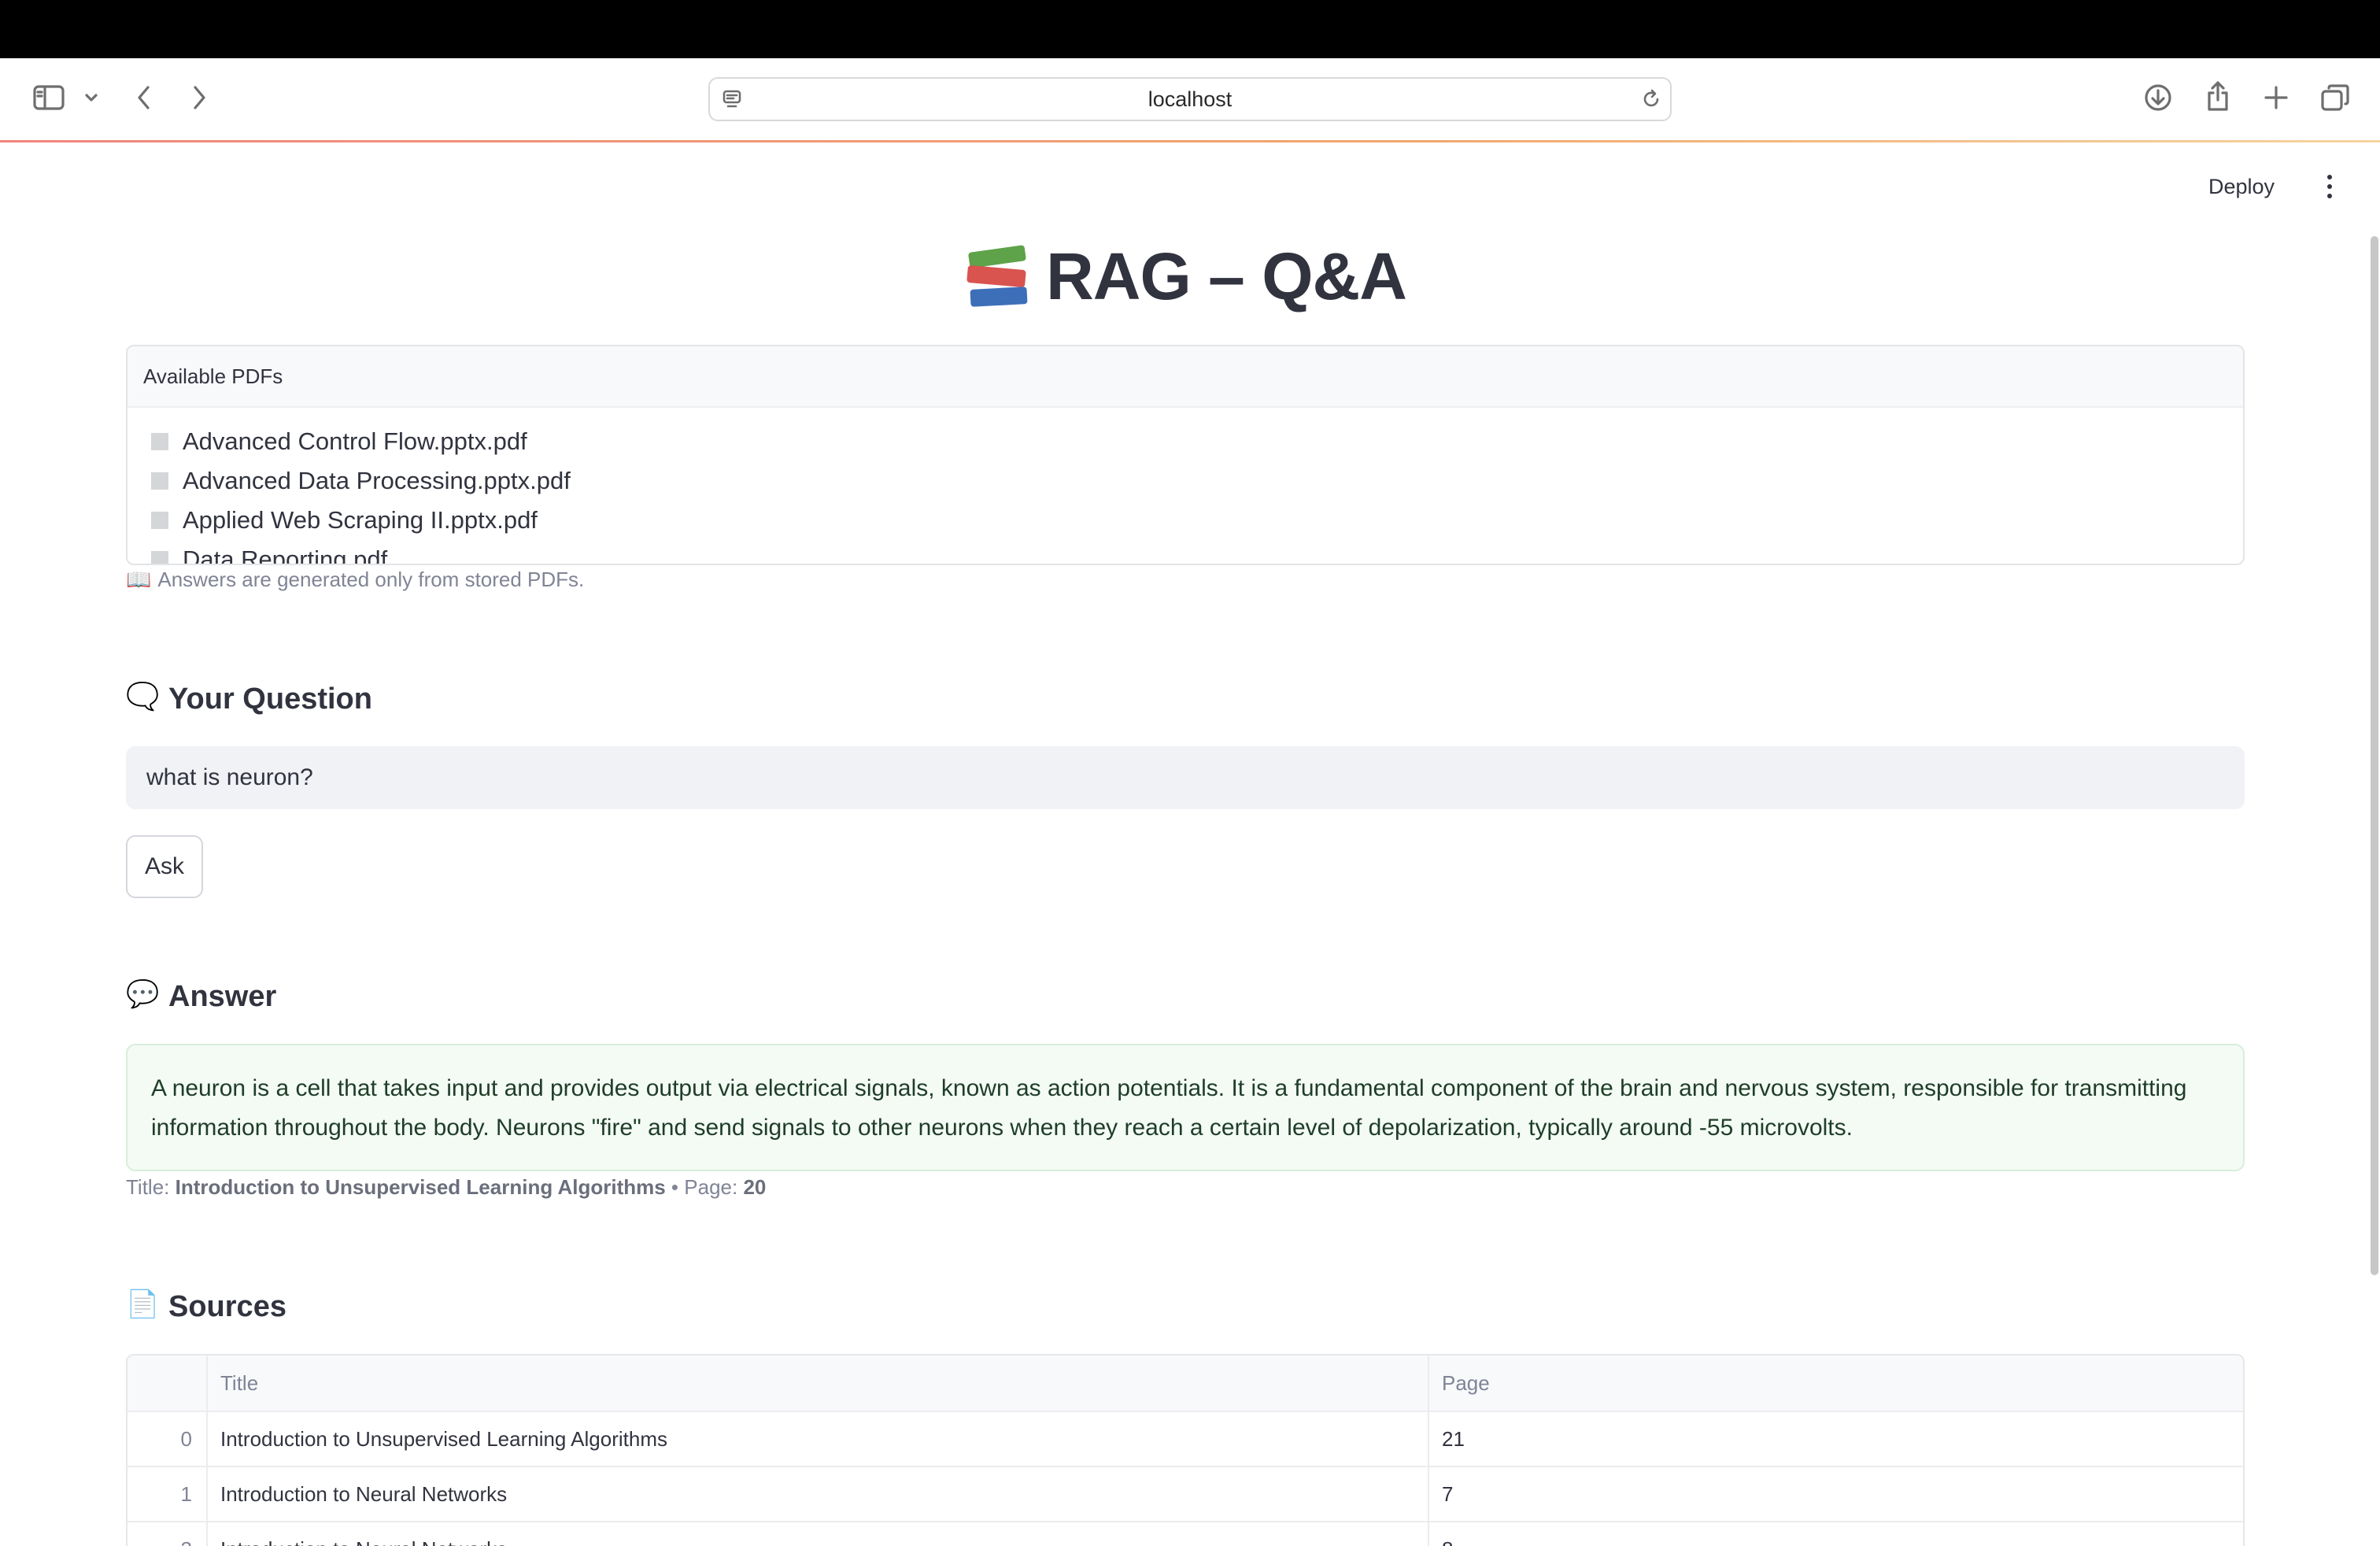 The image size is (2380, 1546). I want to click on question-input: what is neuron?, so click(1185, 777).